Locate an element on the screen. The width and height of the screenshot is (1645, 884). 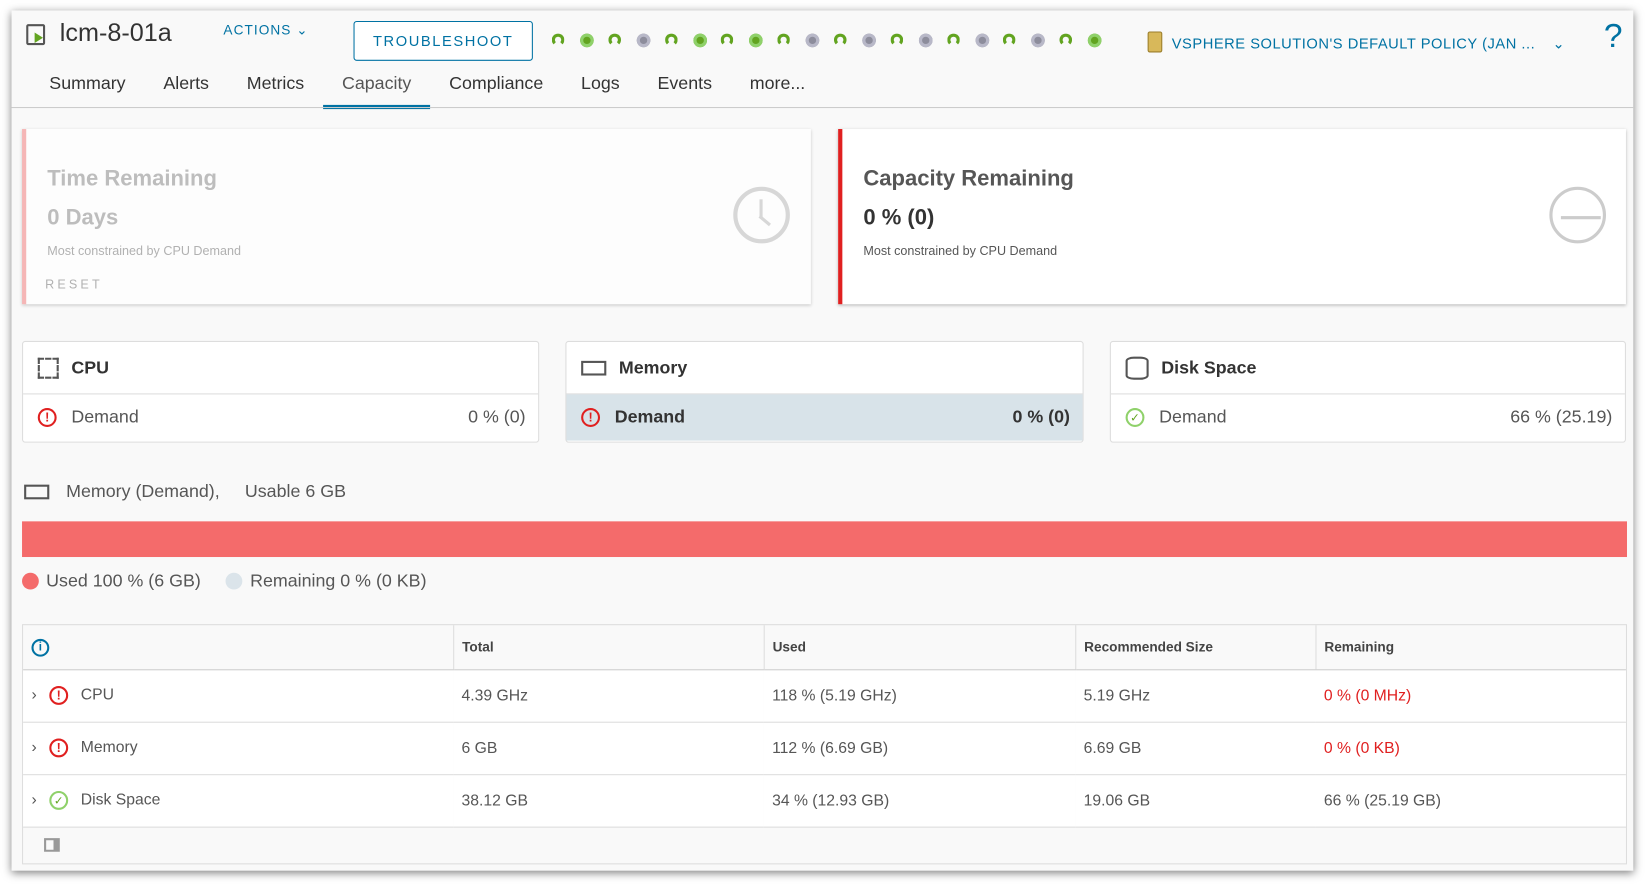
tab-compliance: Compliance is located at coordinates (496, 90).